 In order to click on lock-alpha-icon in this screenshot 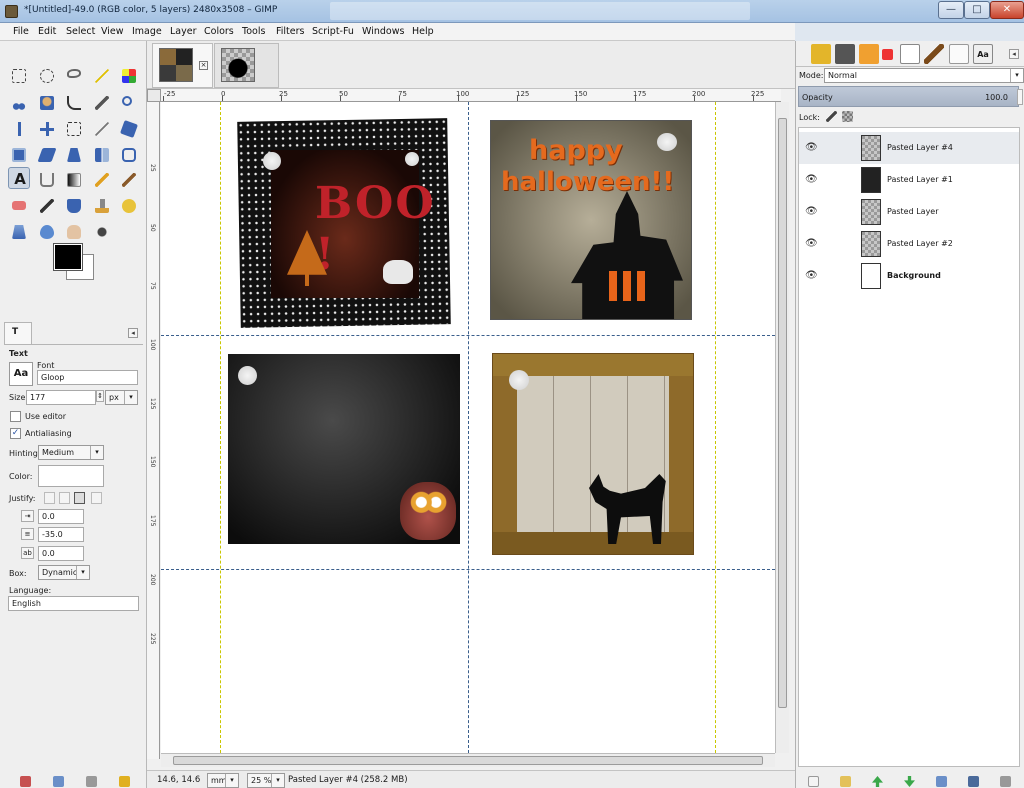, I will do `click(847, 116)`.